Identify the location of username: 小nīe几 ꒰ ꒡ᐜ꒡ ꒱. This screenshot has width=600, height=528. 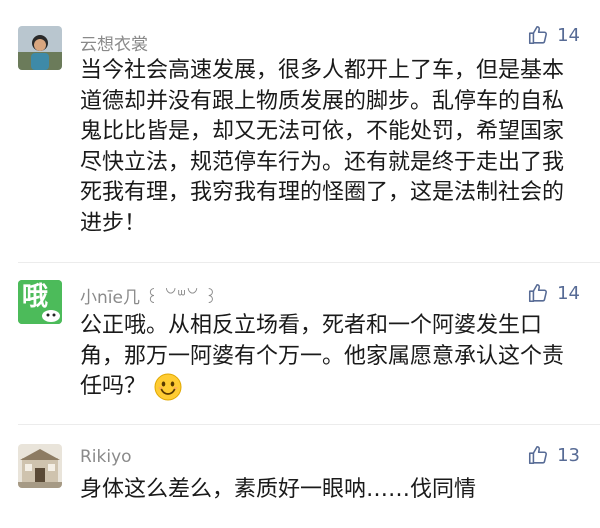
(149, 295).